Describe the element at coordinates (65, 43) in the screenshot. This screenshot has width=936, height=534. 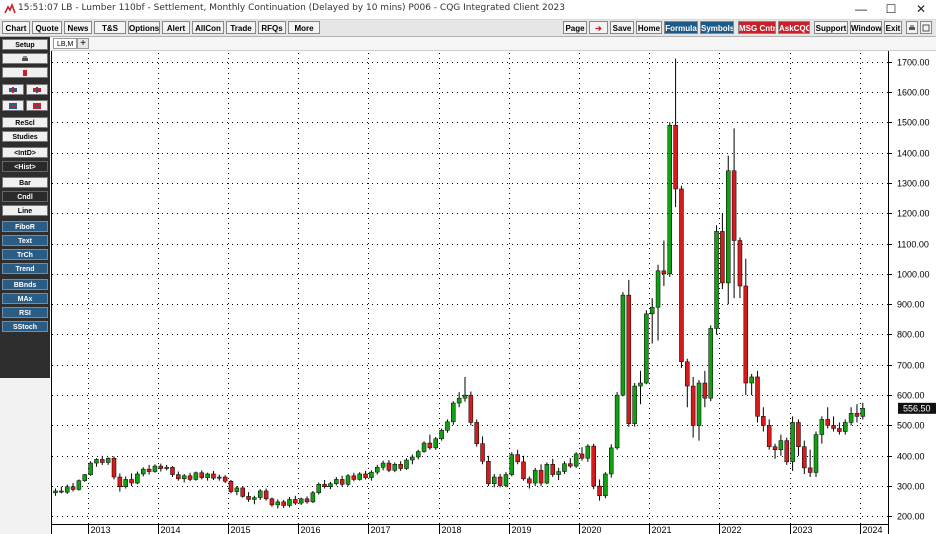
I see `tab-lb-monthly: LB,M` at that location.